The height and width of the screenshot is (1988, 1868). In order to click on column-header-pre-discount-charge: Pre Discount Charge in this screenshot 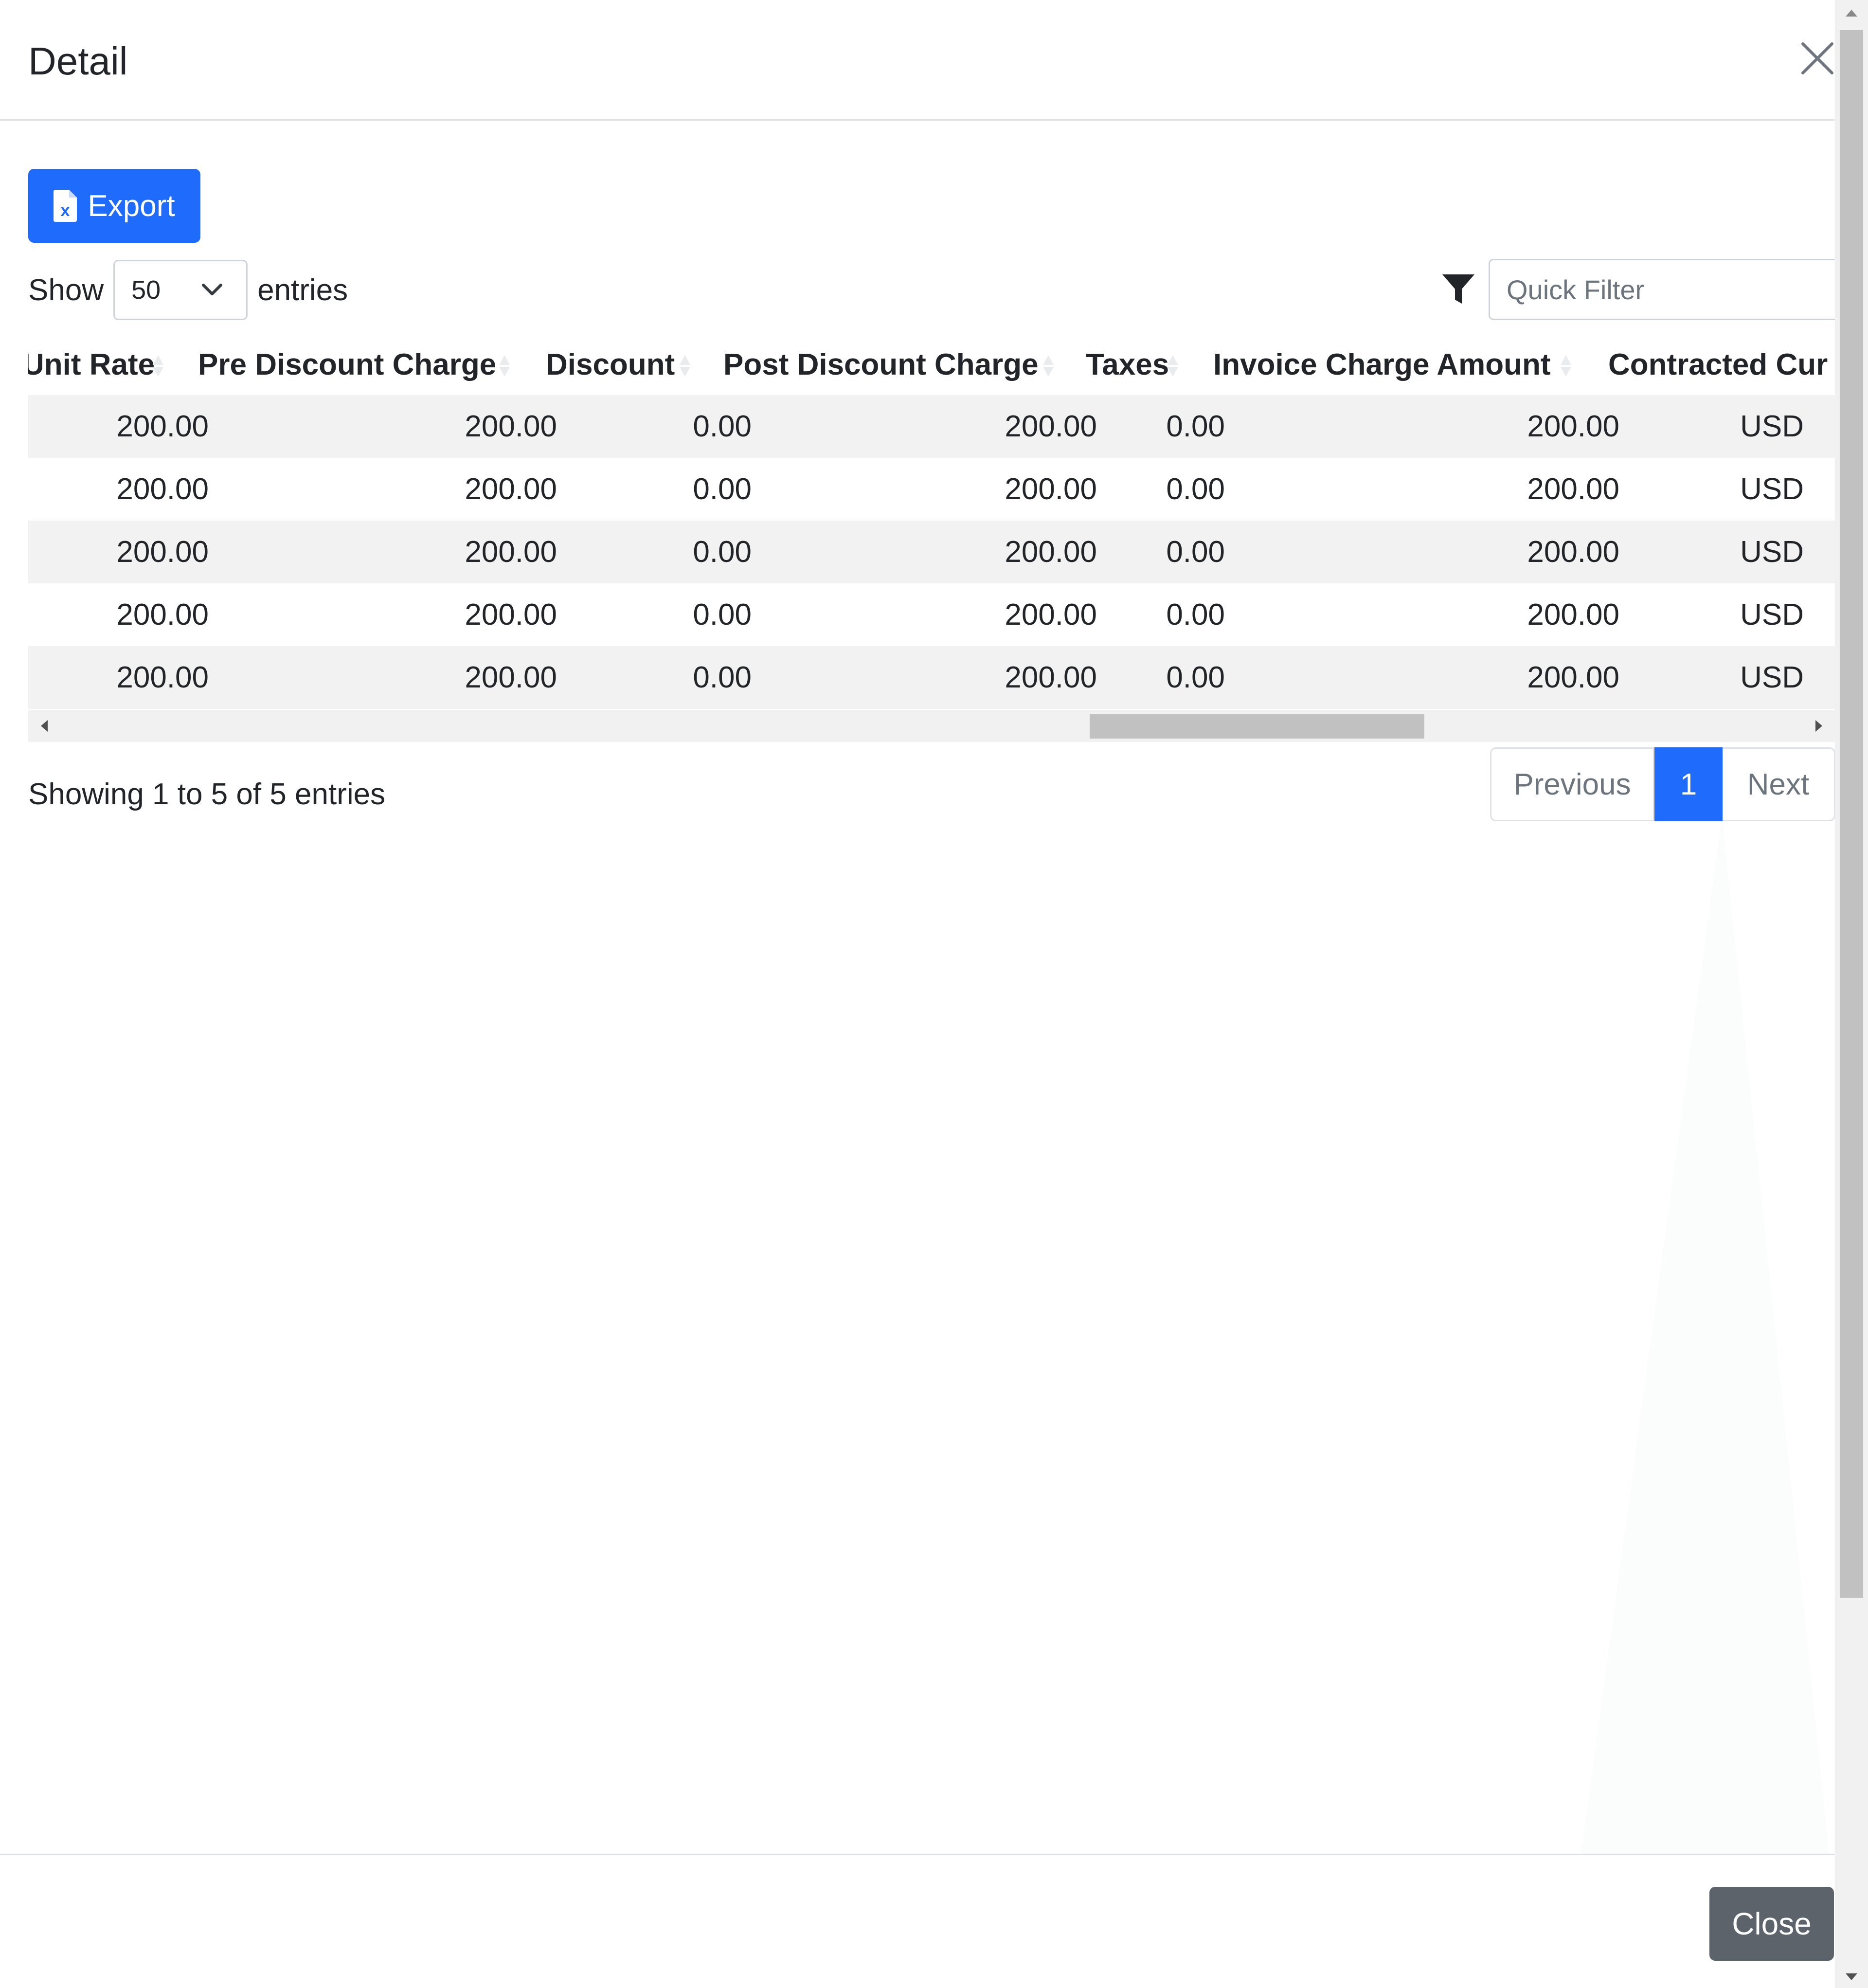, I will do `click(347, 365)`.